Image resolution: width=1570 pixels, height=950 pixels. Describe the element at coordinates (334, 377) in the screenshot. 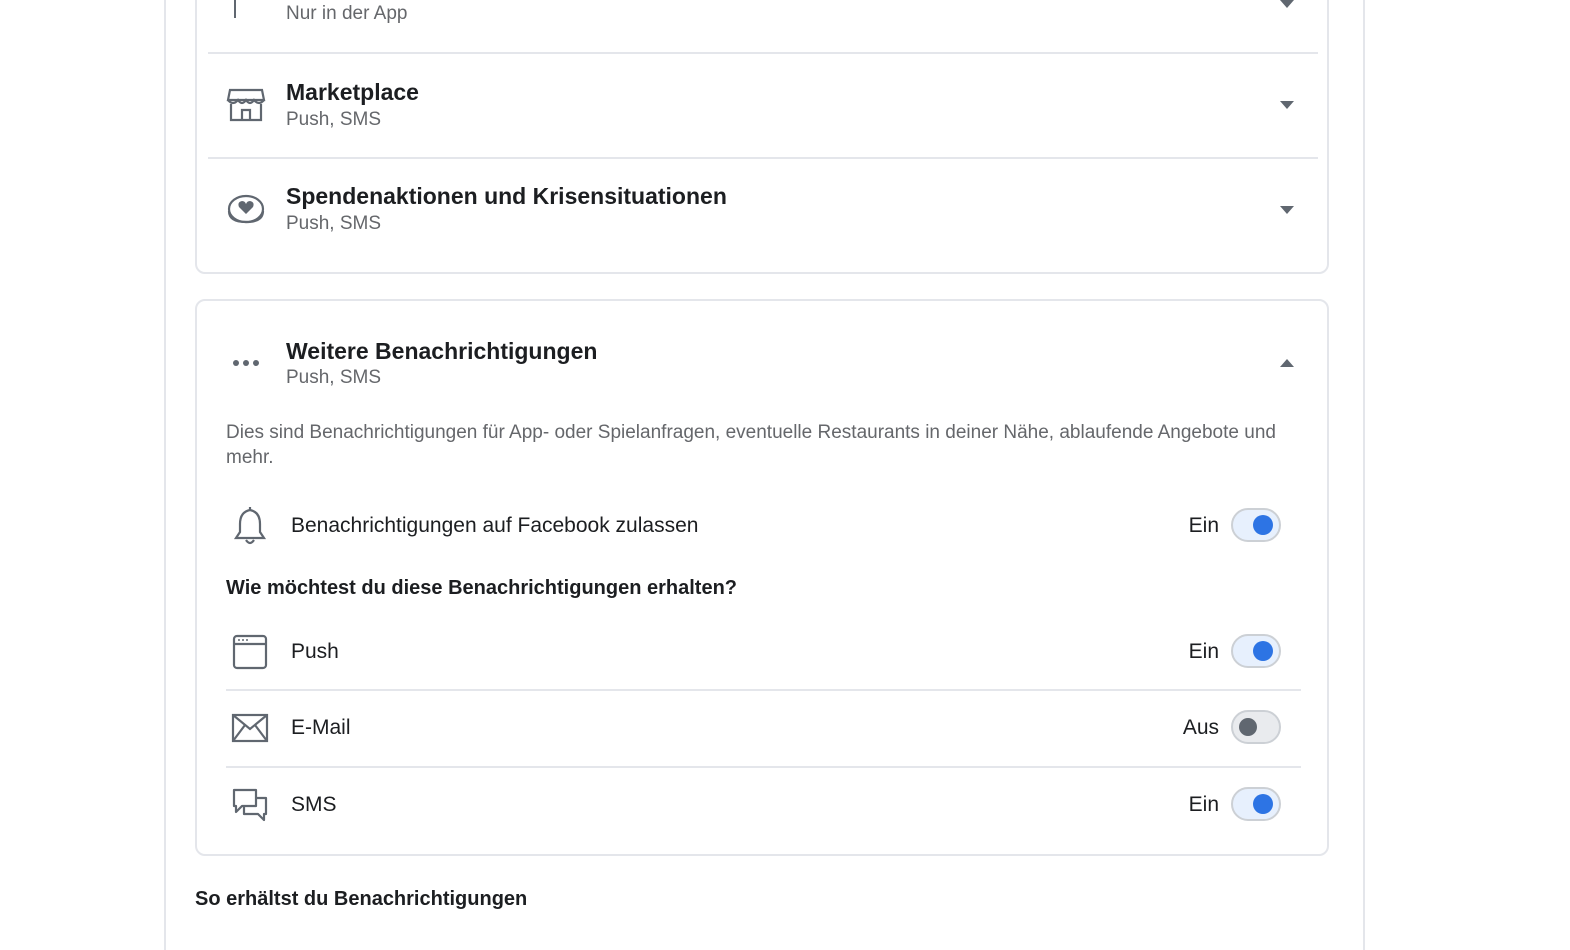

I see `more-subtitle: Push, SMS` at that location.